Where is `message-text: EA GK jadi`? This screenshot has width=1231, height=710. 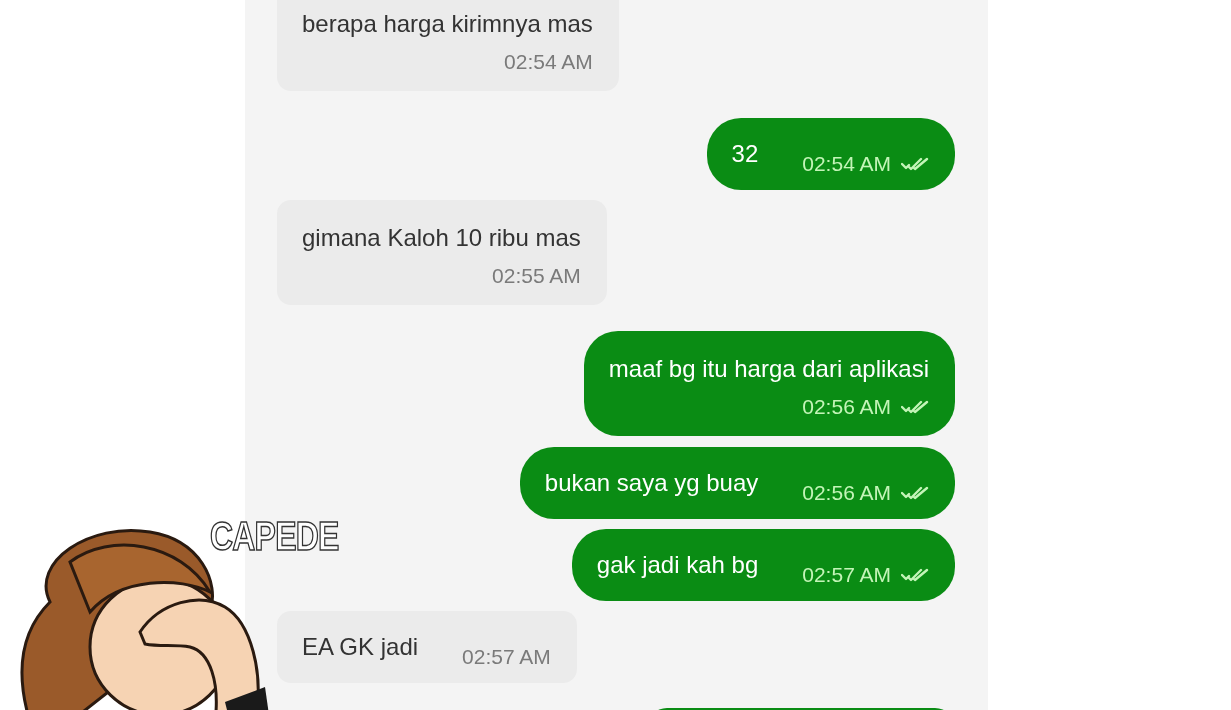 message-text: EA GK jadi is located at coordinates (360, 647).